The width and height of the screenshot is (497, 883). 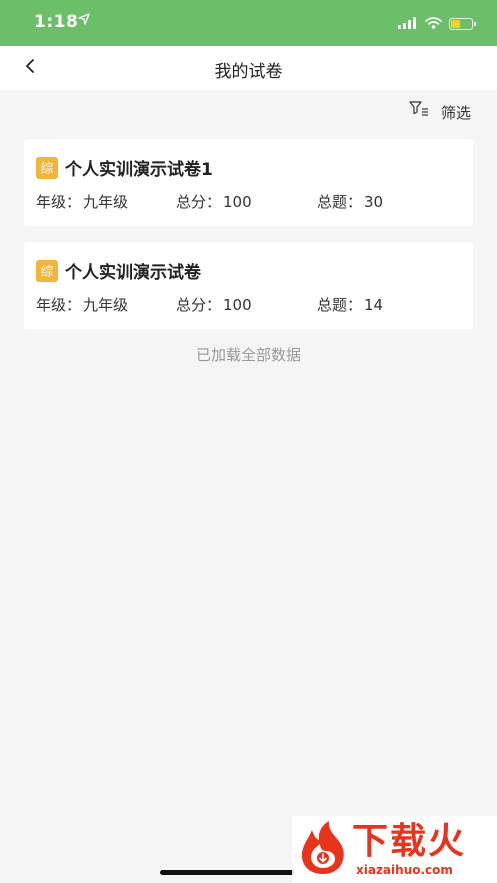 I want to click on card-title-row: 综 个人实训演示试卷1, so click(x=124, y=167).